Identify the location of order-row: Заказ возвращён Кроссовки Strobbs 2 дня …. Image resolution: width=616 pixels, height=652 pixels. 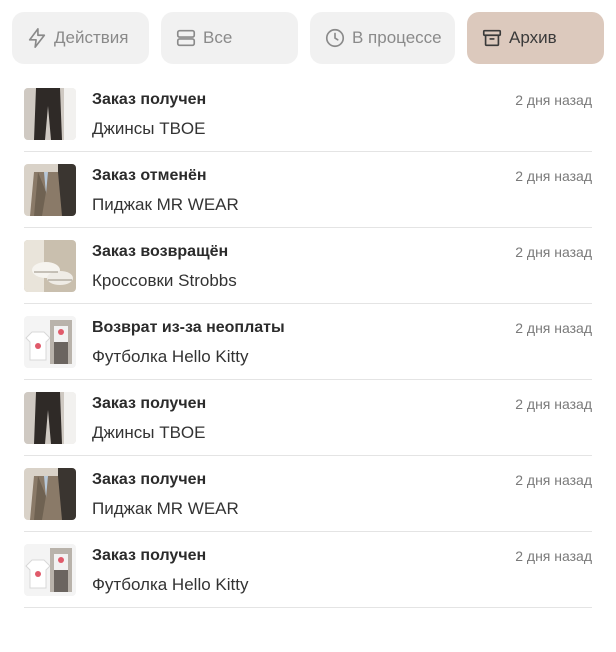
(308, 266).